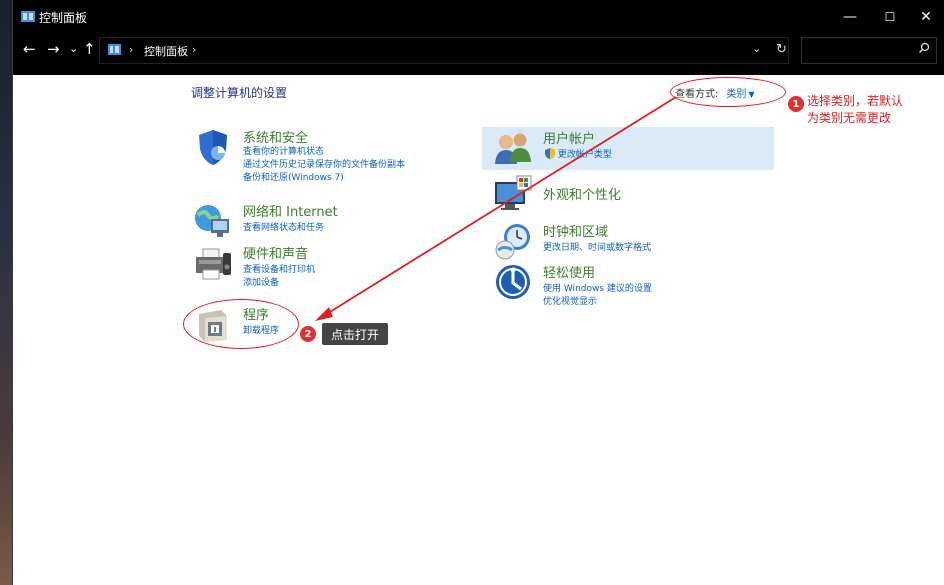  Describe the element at coordinates (869, 50) in the screenshot. I see `search-input` at that location.